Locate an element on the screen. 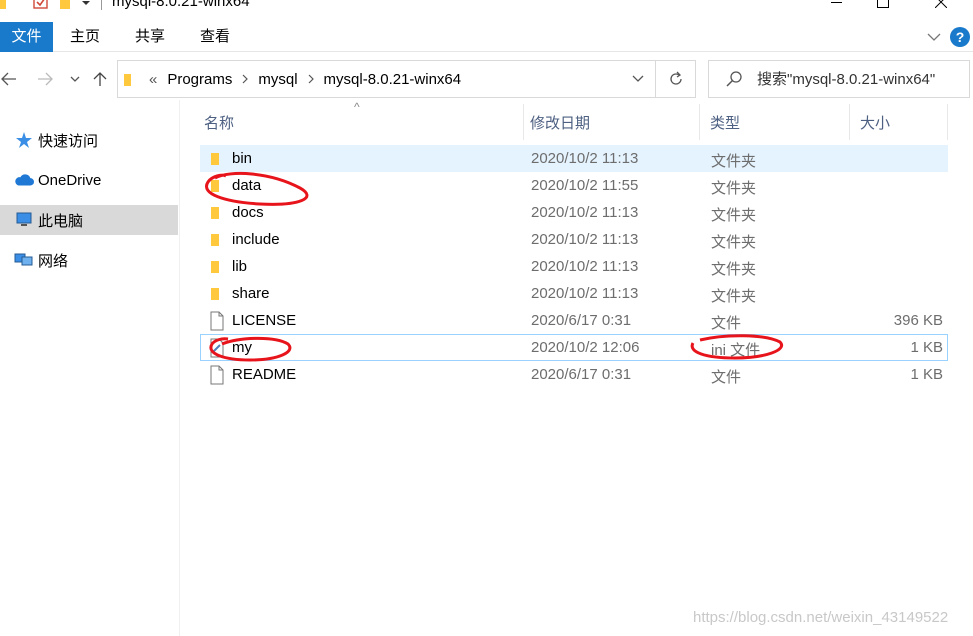 The image size is (973, 636). toolbar-separator is located at coordinates (101, 5).